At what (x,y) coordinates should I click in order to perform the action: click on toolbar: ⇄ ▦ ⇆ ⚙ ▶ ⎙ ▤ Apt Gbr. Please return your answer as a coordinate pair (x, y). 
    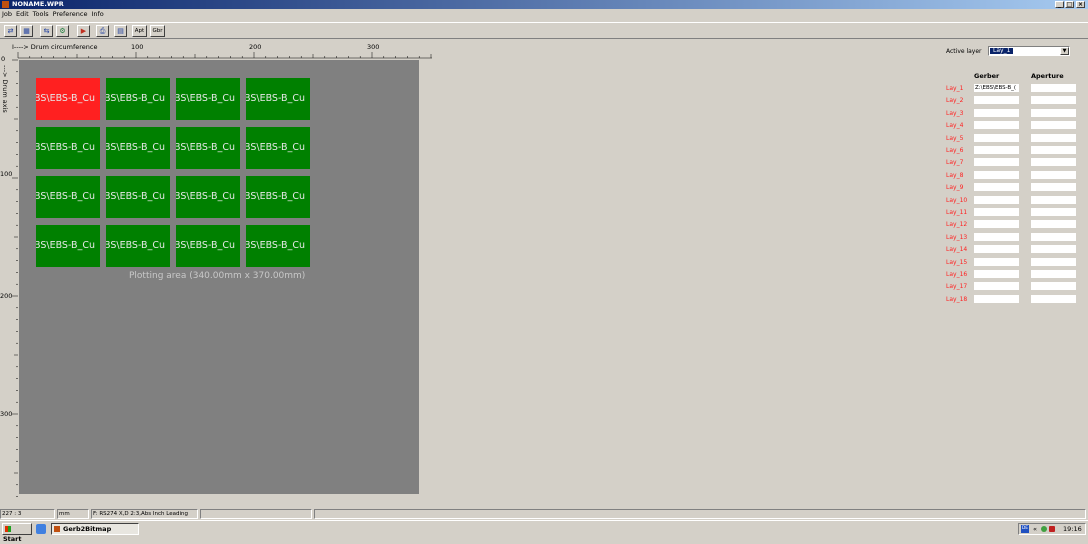
    Looking at the image, I should click on (544, 30).